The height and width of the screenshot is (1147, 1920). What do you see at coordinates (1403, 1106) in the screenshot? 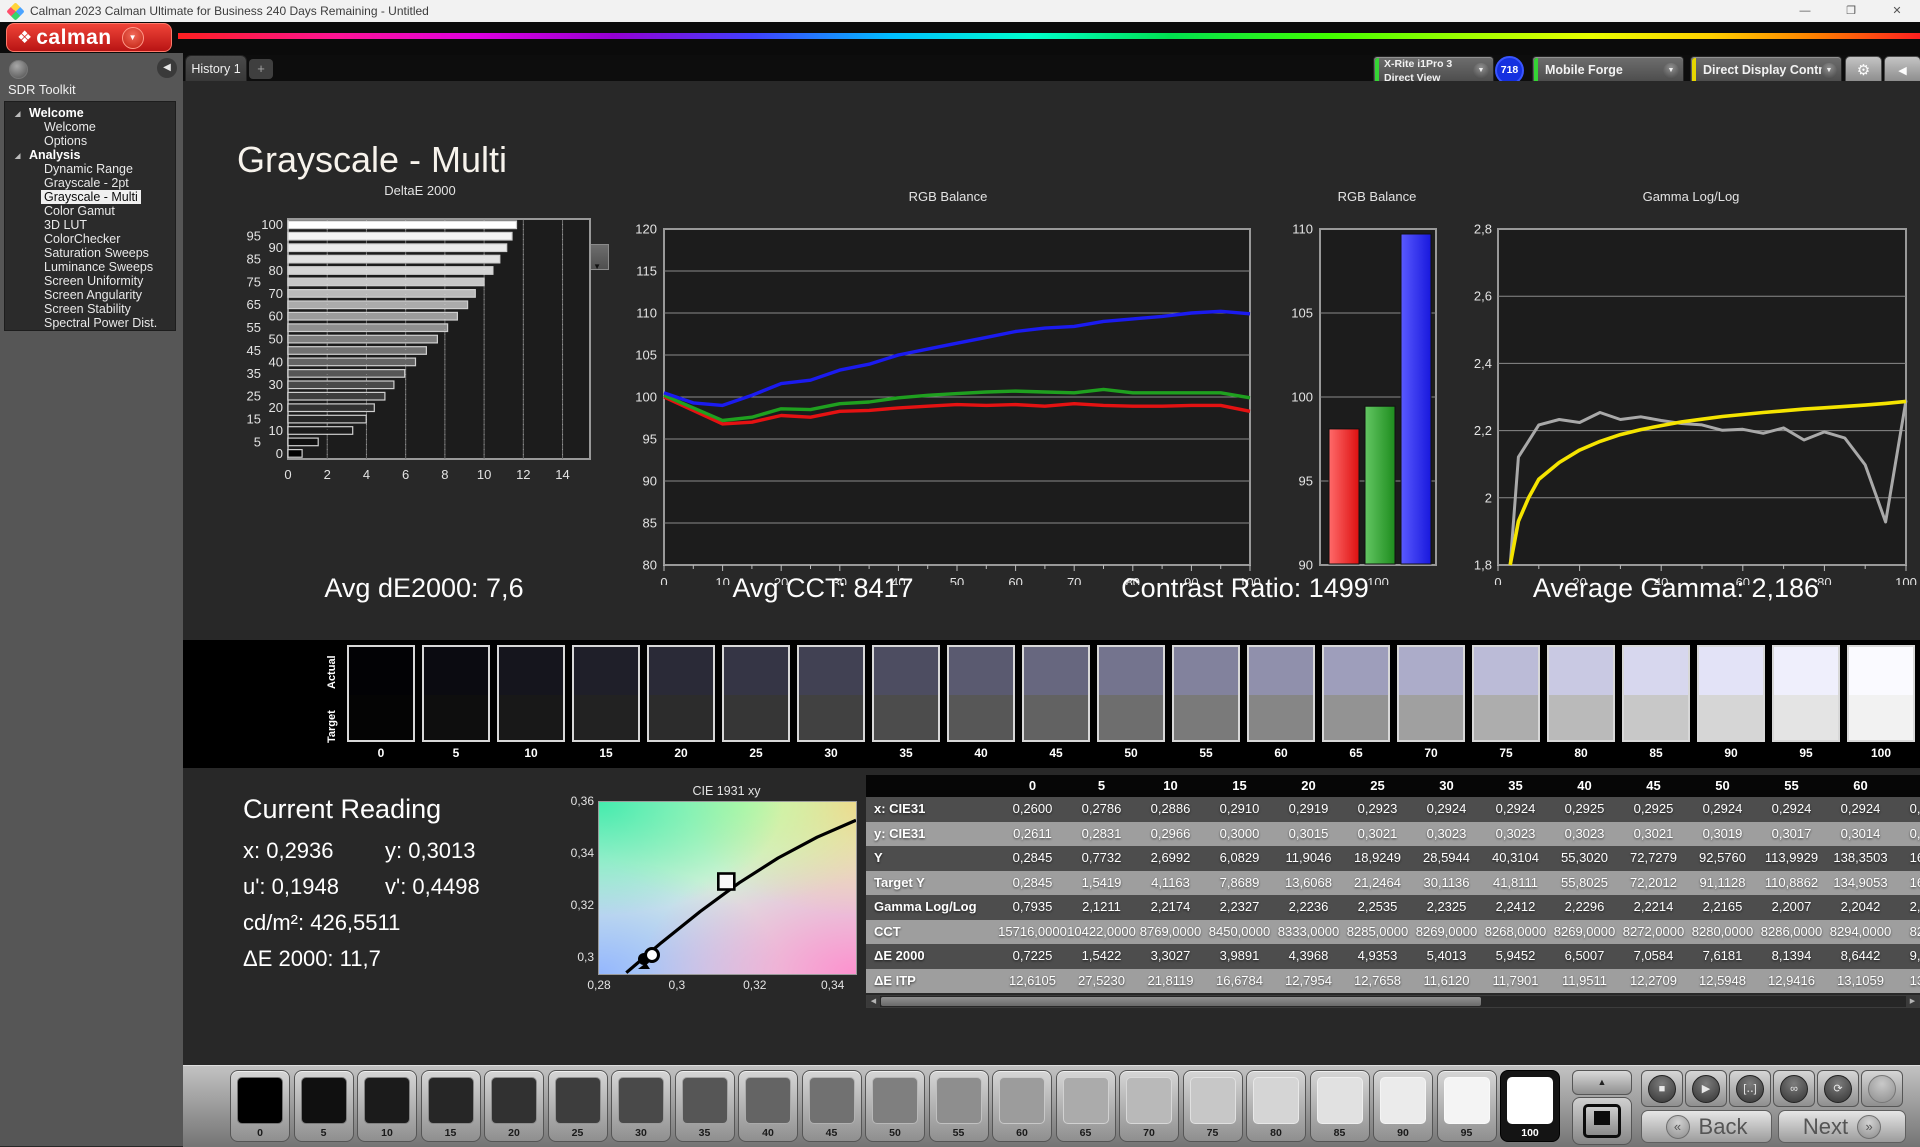
I see `patch-button-90: 90` at bounding box center [1403, 1106].